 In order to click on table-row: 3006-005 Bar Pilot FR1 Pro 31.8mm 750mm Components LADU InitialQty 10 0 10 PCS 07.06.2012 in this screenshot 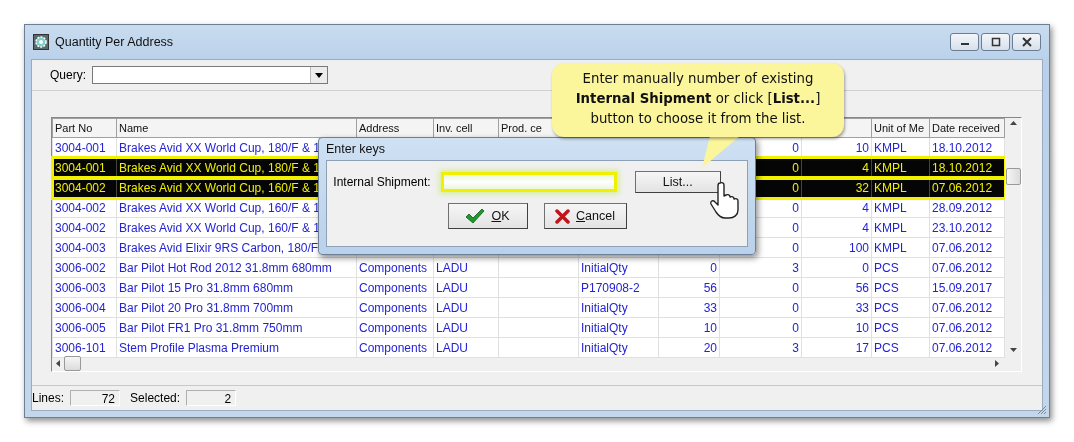, I will do `click(528, 327)`.